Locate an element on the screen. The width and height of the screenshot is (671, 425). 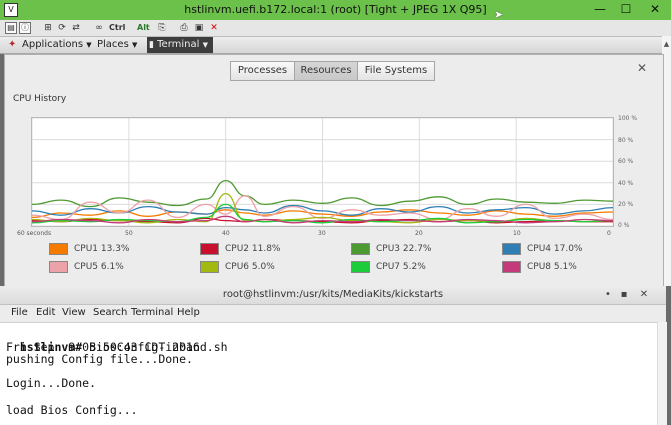
x-tick-label: 60 seconds is located at coordinates (34, 233).